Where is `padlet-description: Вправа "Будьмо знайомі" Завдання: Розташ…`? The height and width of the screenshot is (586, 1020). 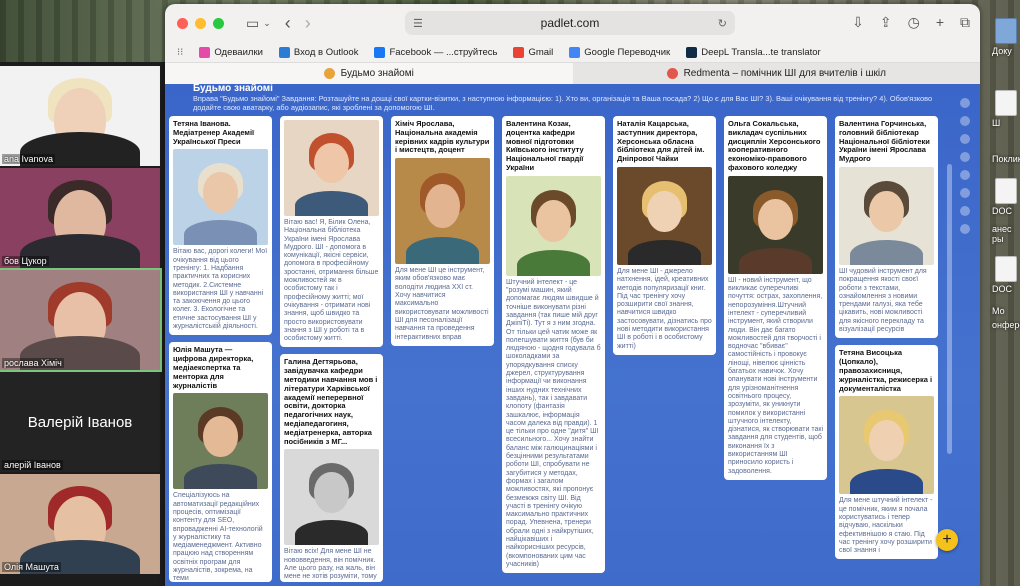 padlet-description: Вправа "Будьмо знайомі" Завдання: Розташ… is located at coordinates (563, 103).